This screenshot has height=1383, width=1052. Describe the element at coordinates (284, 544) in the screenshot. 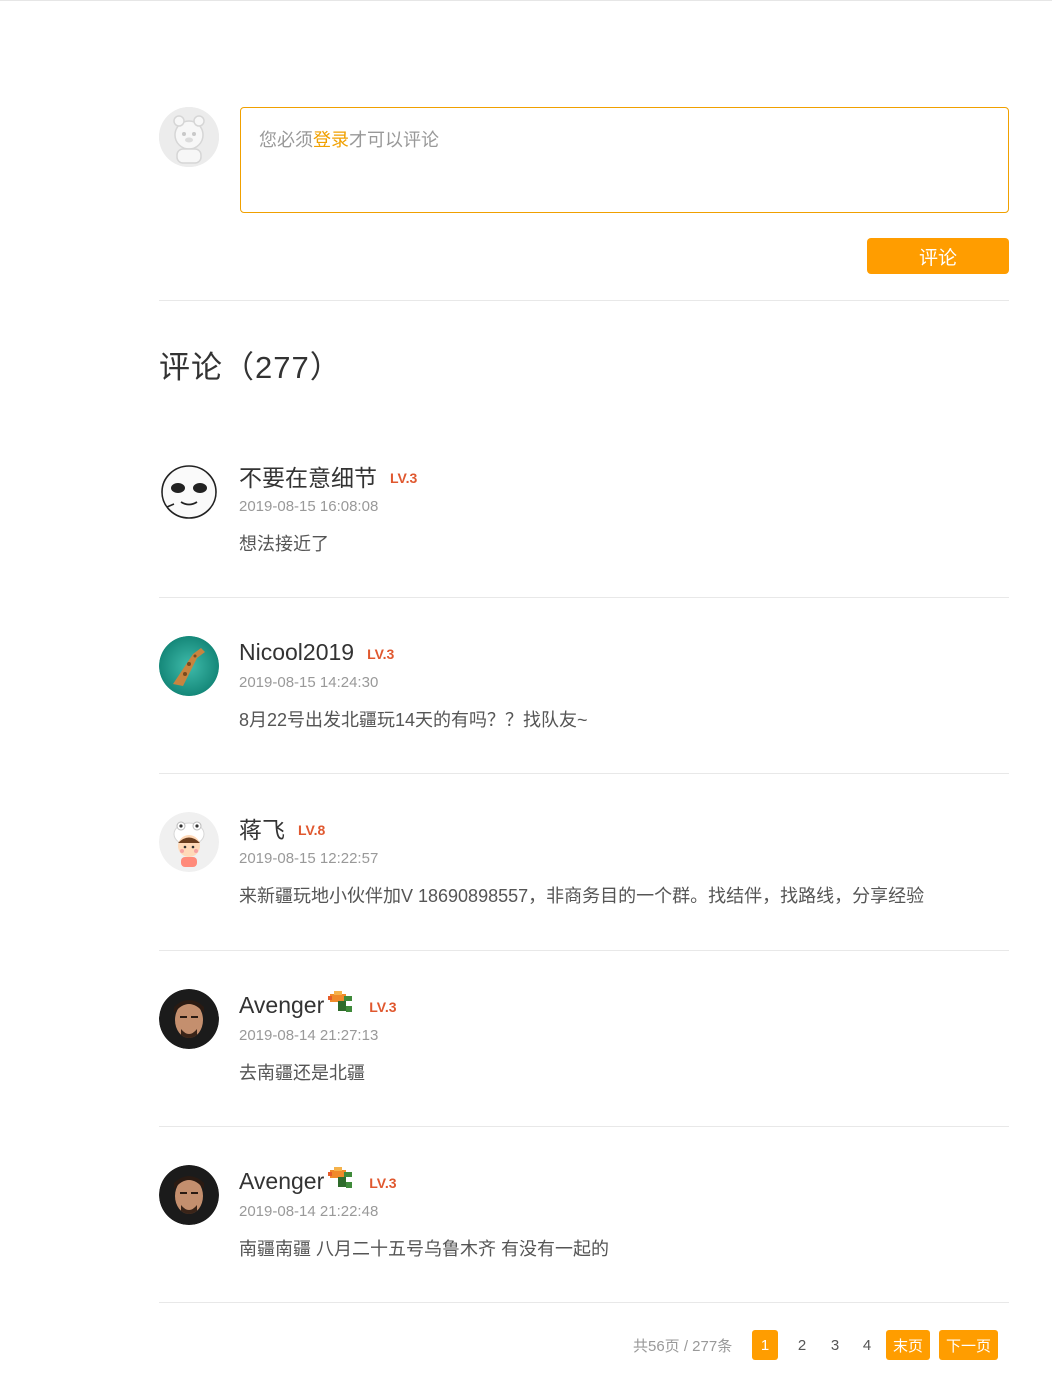

I see `comment-text: 想法接近了` at that location.